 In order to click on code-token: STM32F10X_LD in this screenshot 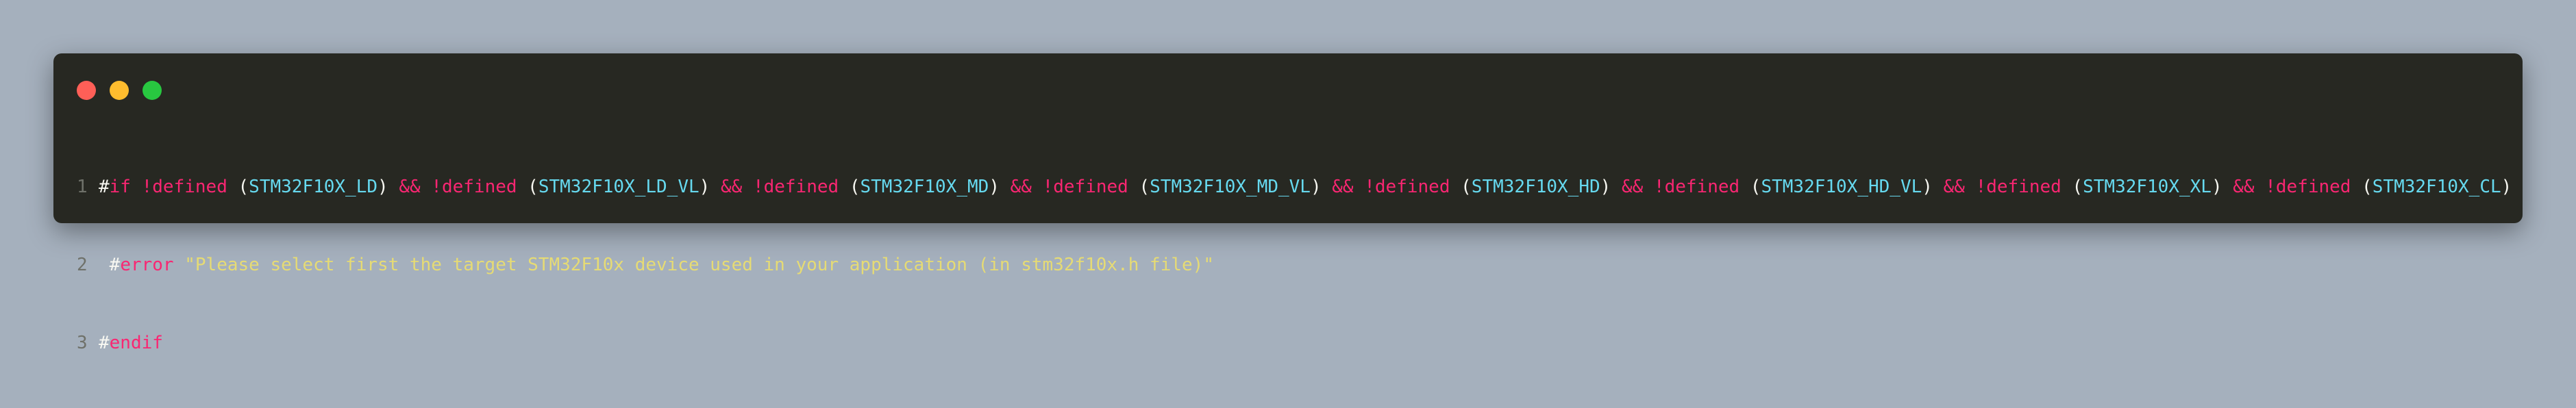, I will do `click(313, 187)`.